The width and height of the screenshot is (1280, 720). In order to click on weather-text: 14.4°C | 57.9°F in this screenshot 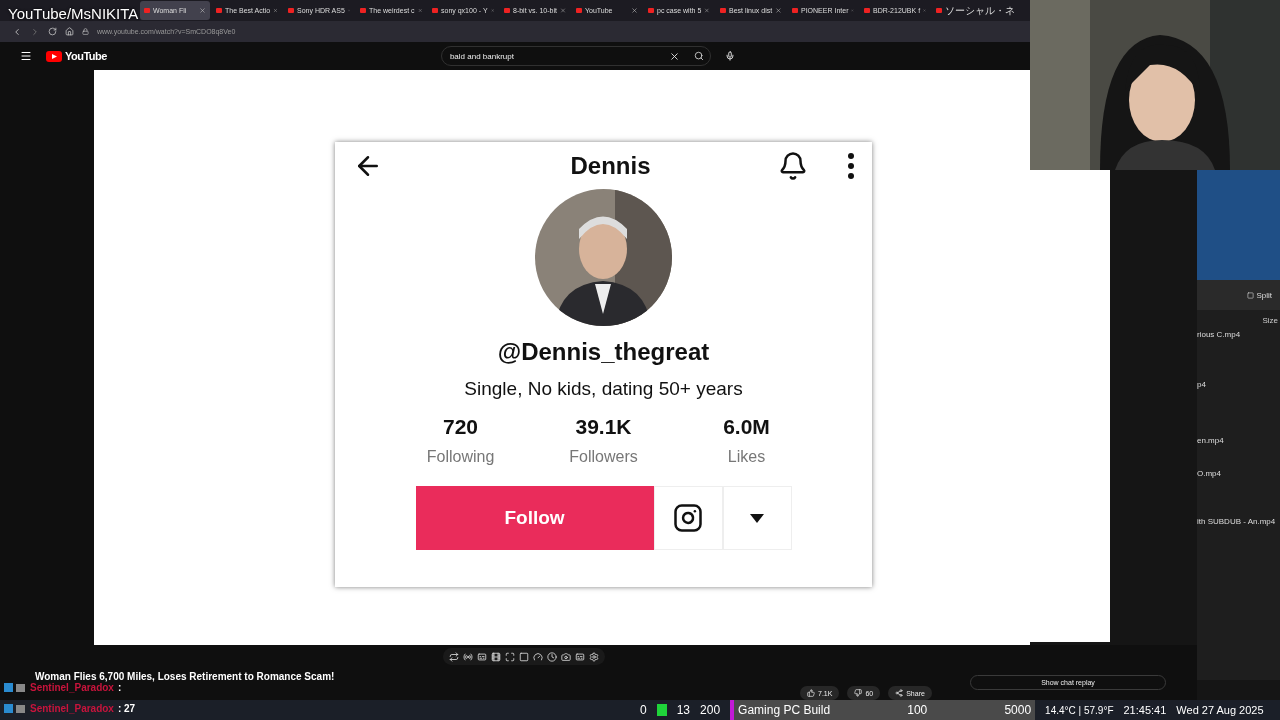, I will do `click(1079, 710)`.